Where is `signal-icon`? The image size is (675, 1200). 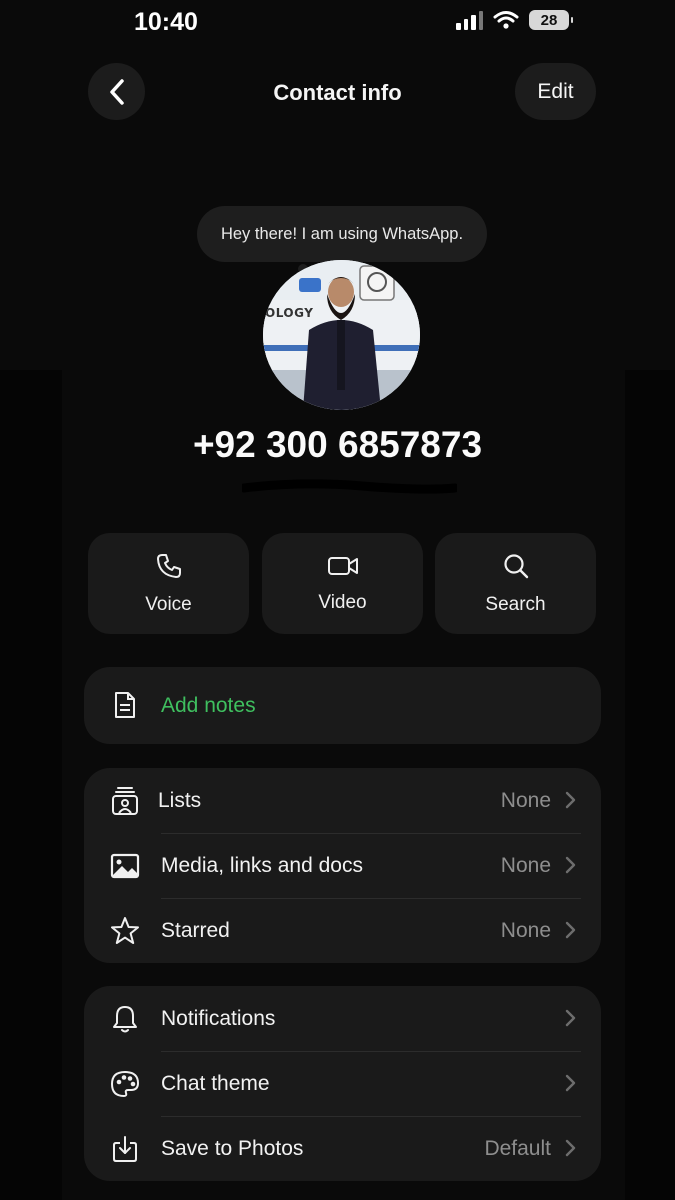
signal-icon is located at coordinates (469, 20).